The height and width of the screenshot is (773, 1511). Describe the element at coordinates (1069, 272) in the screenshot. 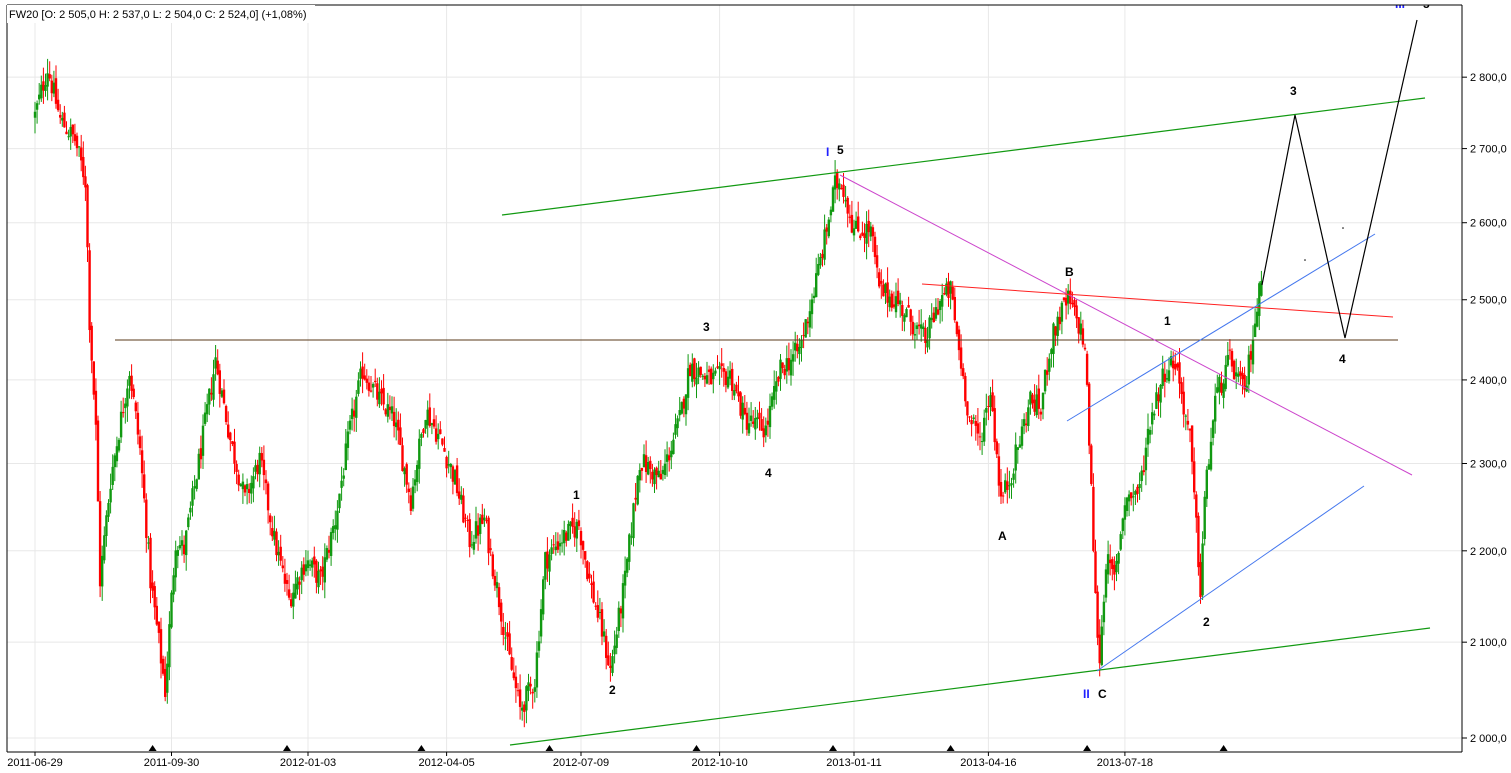

I see `wave-label-B: B` at that location.